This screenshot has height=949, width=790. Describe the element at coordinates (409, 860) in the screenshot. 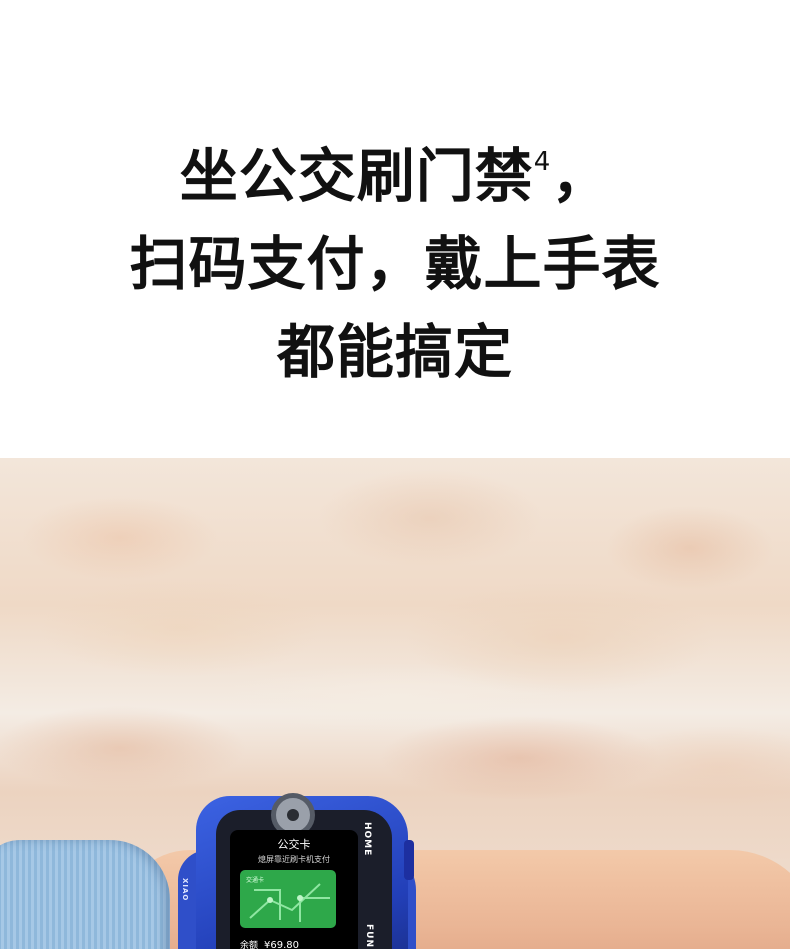

I see `watch-side-button` at that location.